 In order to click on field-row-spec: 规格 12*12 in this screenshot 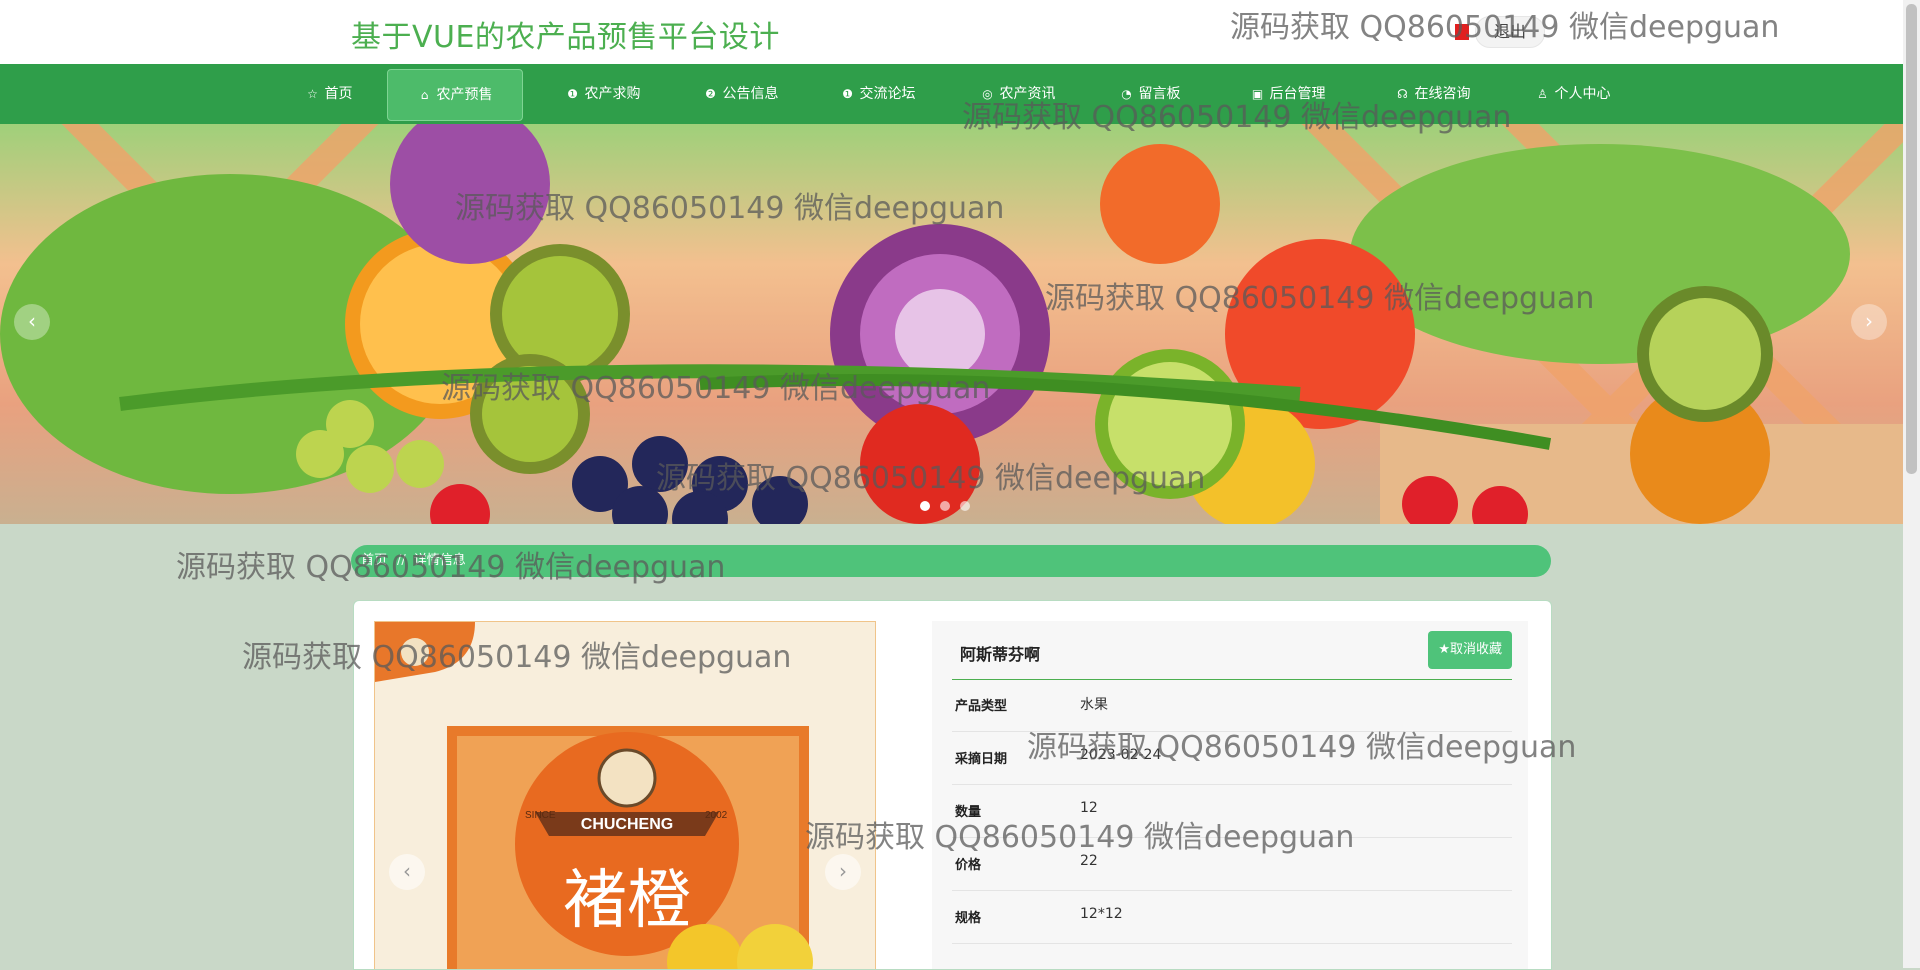, I will do `click(1232, 917)`.